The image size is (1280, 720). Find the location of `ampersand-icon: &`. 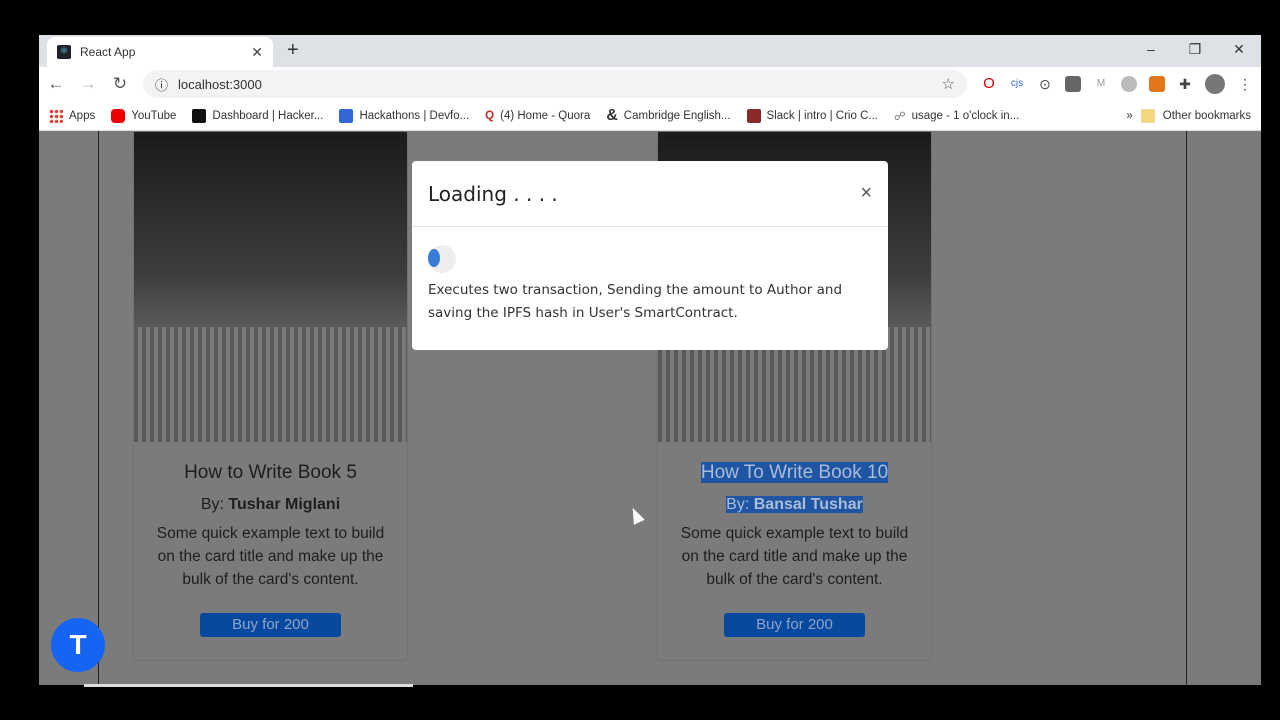

ampersand-icon: & is located at coordinates (612, 115).